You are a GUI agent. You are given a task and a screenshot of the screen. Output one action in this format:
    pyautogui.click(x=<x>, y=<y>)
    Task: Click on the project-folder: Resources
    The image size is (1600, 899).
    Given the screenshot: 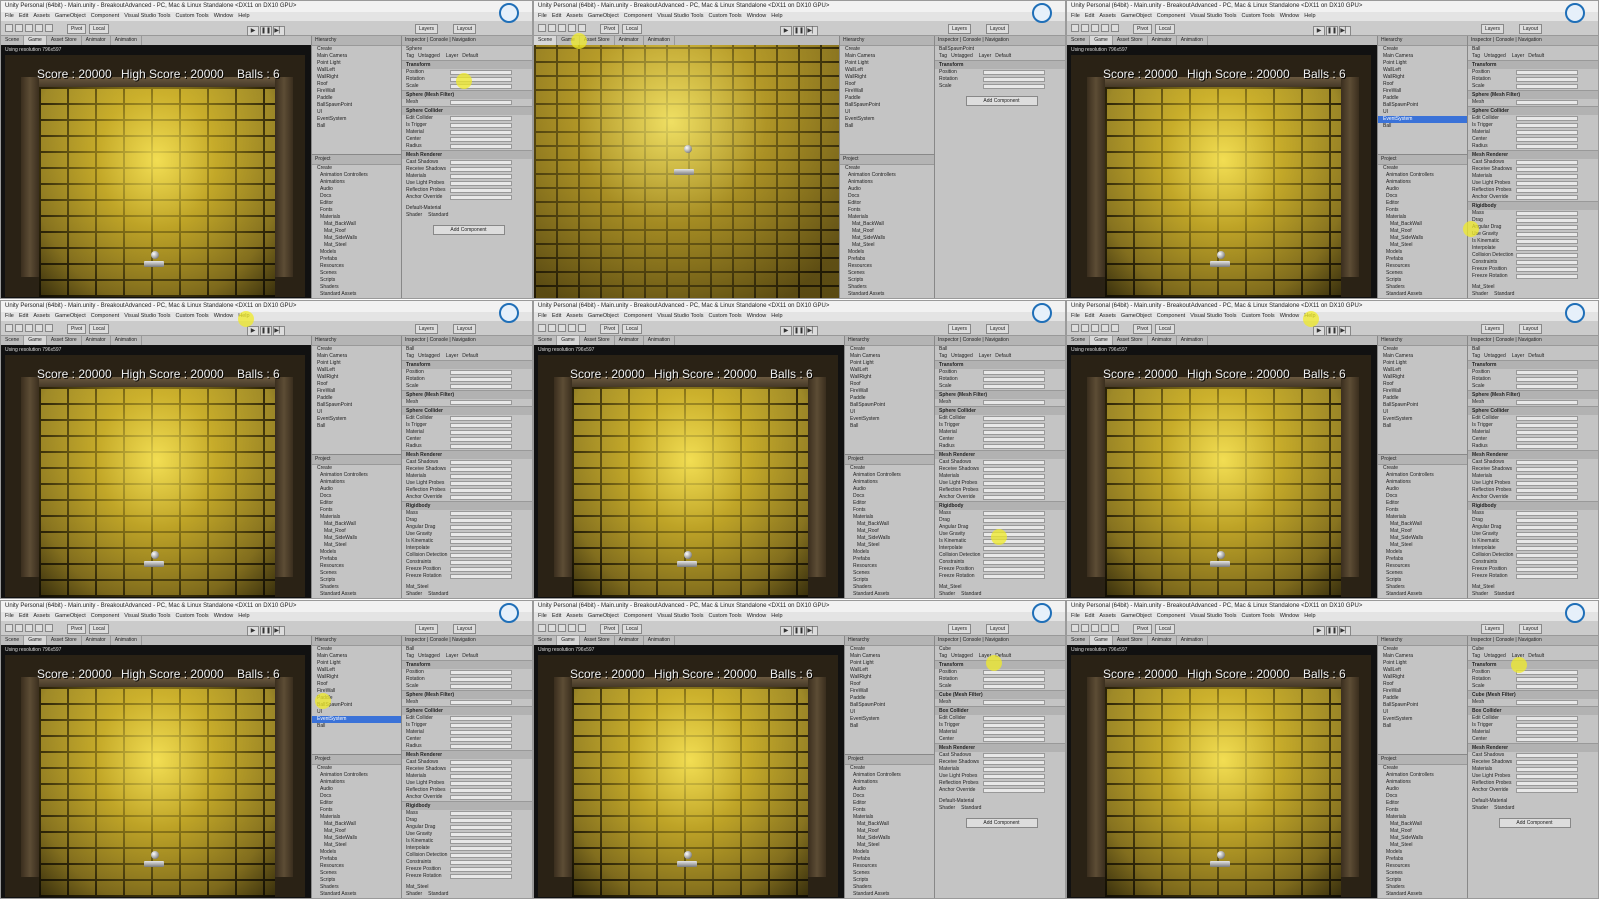 What is the action you would take?
    pyautogui.click(x=357, y=566)
    